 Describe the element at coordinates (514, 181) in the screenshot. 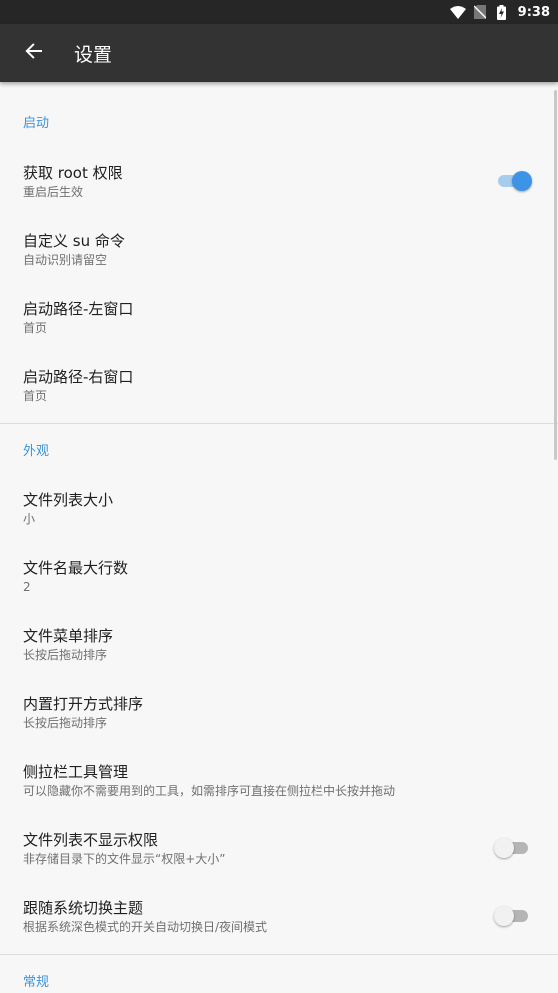

I see `root-permission-switch` at that location.